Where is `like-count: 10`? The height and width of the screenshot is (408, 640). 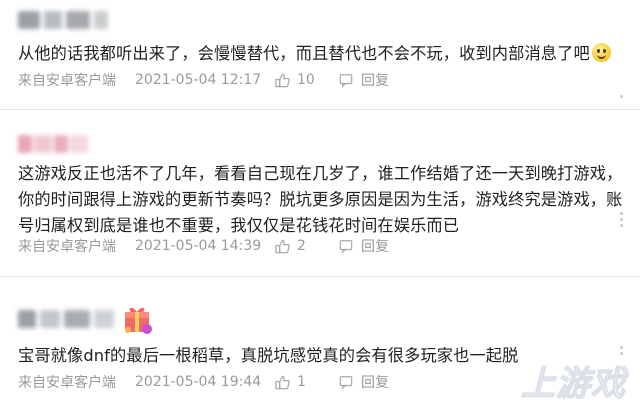 like-count: 10 is located at coordinates (306, 80).